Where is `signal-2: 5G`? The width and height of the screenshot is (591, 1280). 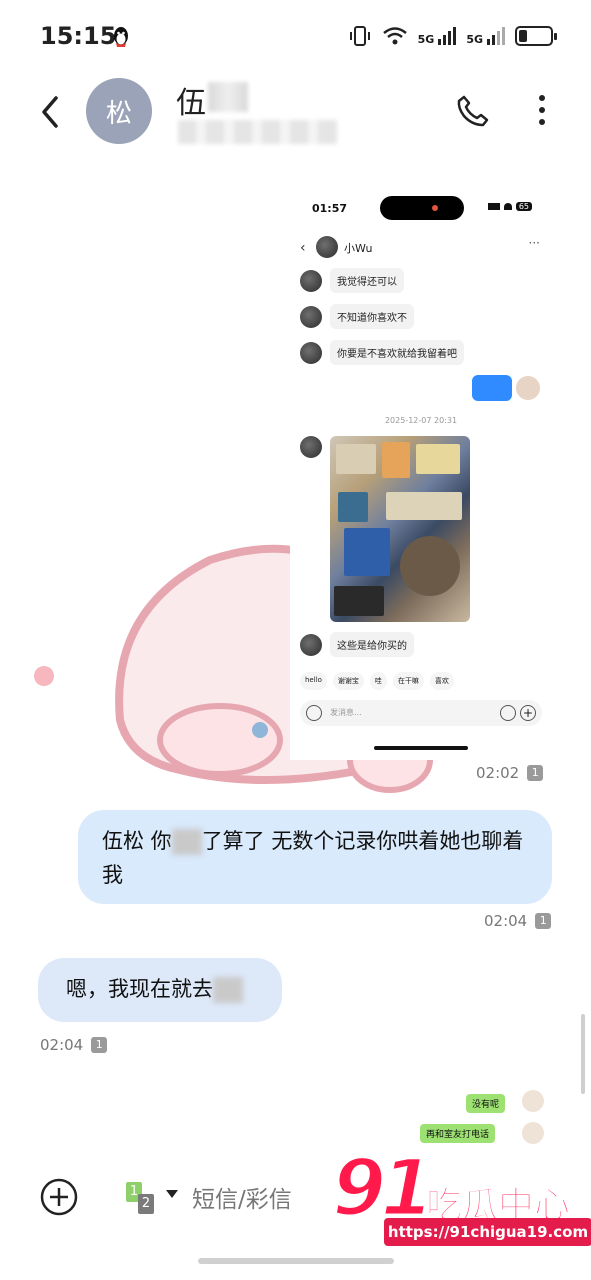
signal-2: 5G is located at coordinates (485, 36).